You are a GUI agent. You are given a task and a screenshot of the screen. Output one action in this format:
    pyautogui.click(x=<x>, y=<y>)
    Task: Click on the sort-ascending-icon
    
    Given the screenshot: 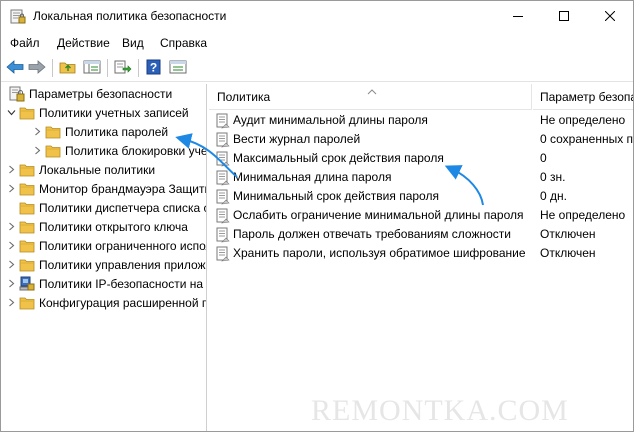 What is the action you would take?
    pyautogui.click(x=372, y=91)
    